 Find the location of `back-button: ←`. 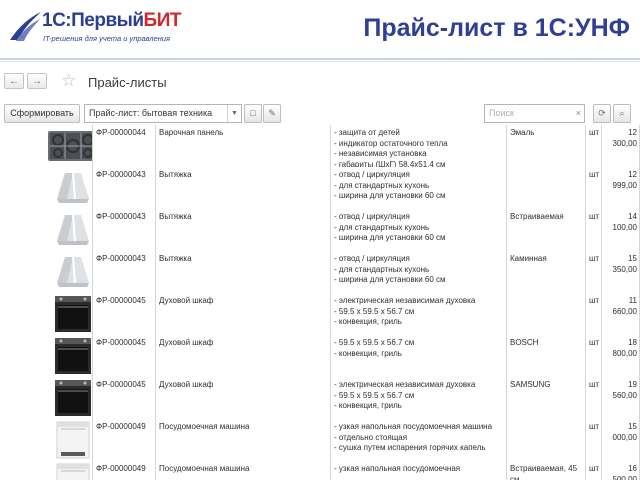

back-button: ← is located at coordinates (14, 81).